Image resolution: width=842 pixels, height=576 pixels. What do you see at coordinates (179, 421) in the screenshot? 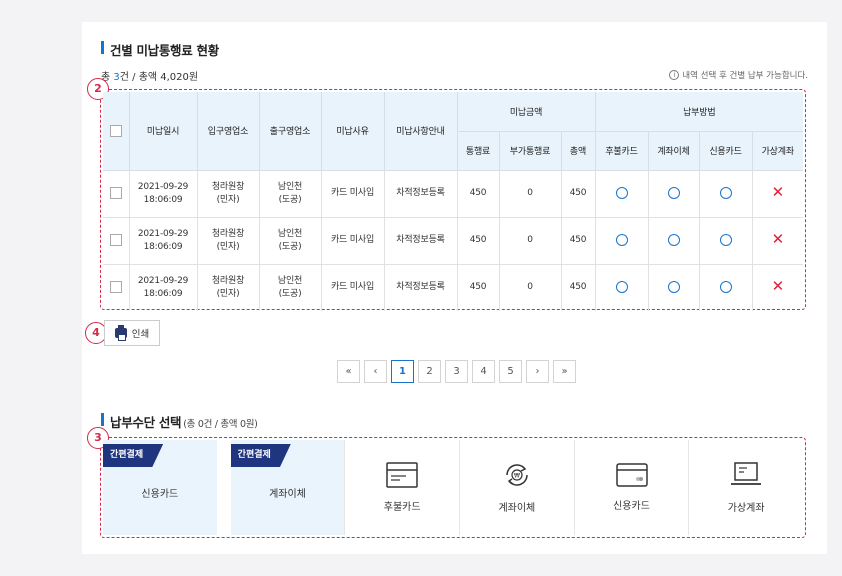
I see `payment-method-section-title: 납부수단 선택 (총 0건 / 총액 0원)` at bounding box center [179, 421].